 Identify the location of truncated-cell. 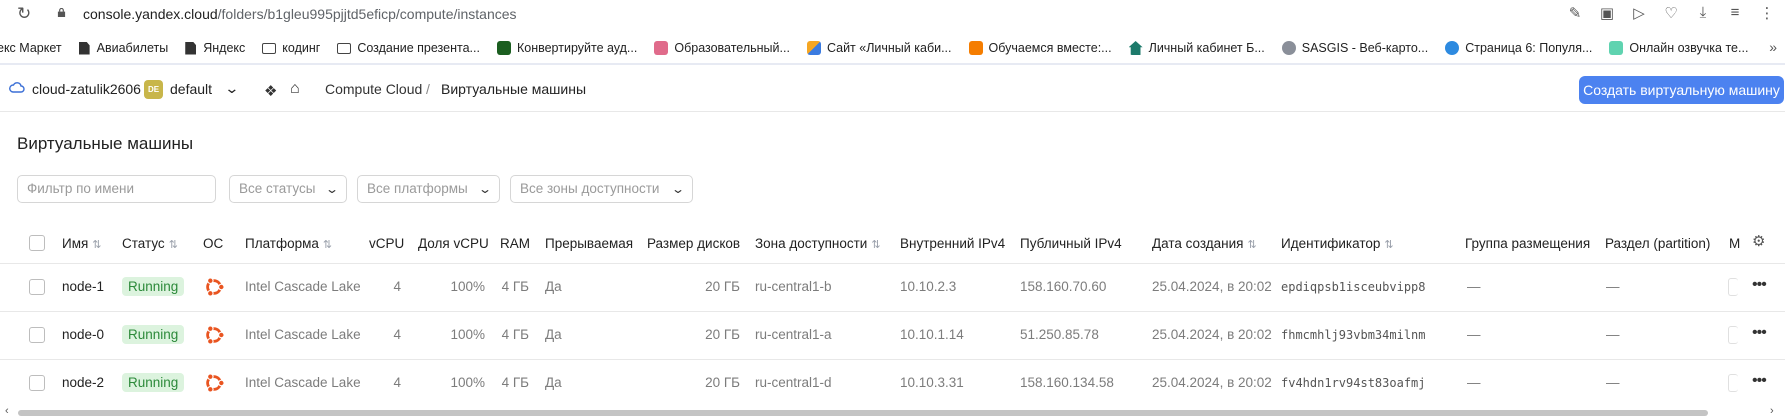
(1733, 383).